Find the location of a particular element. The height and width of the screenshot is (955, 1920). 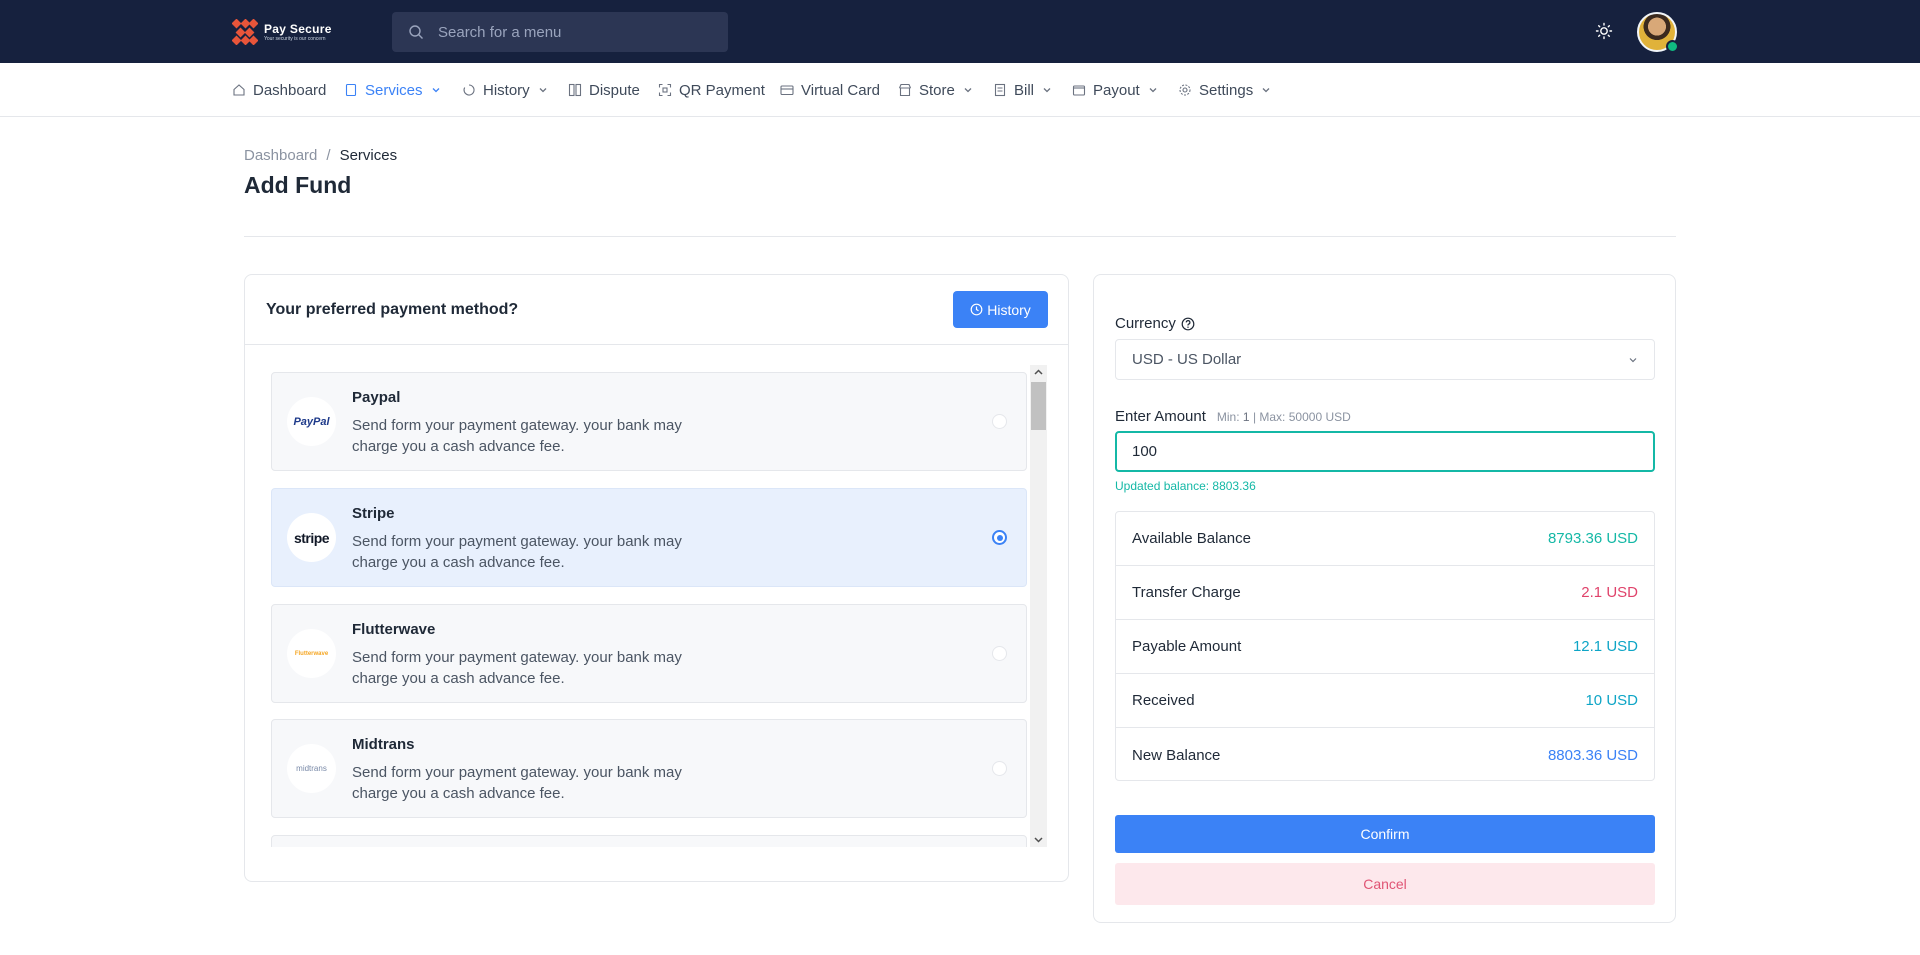

theme-toggle-icon is located at coordinates (1604, 31).